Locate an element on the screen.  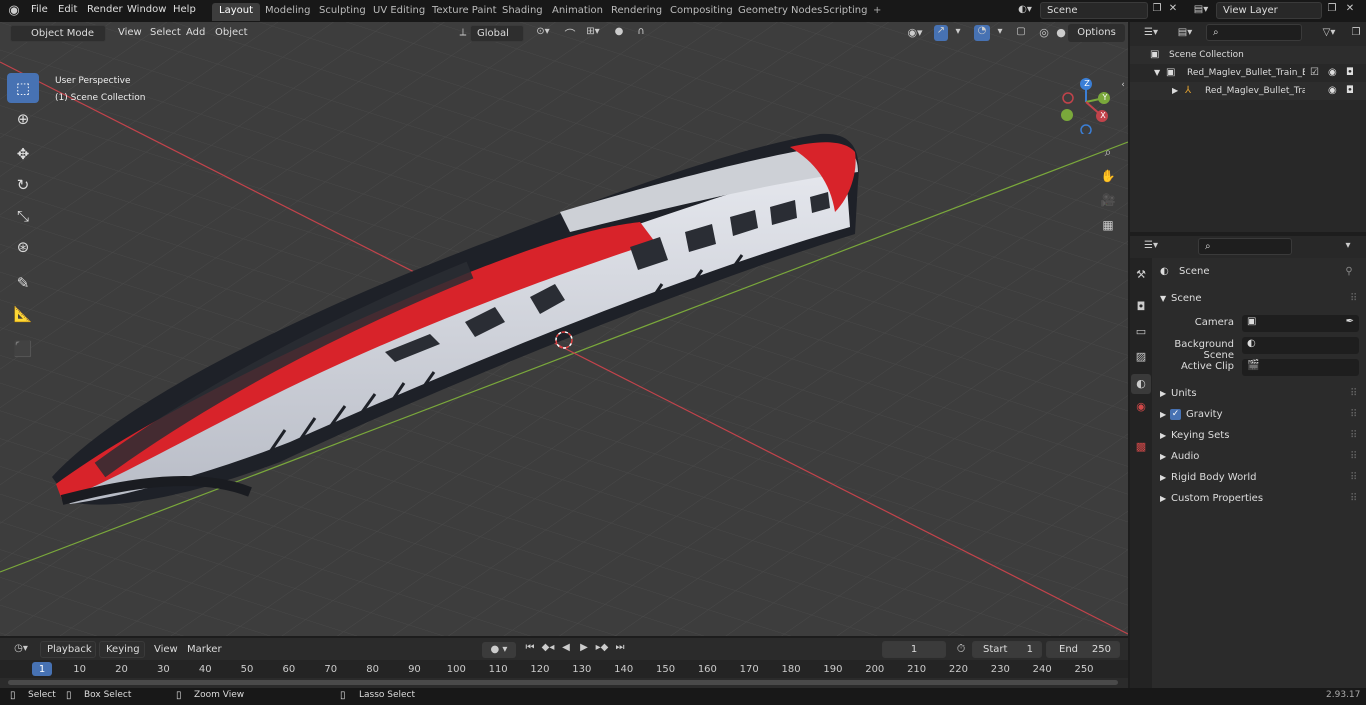
proportional-falloff-icon: ∩ is located at coordinates (641, 31).